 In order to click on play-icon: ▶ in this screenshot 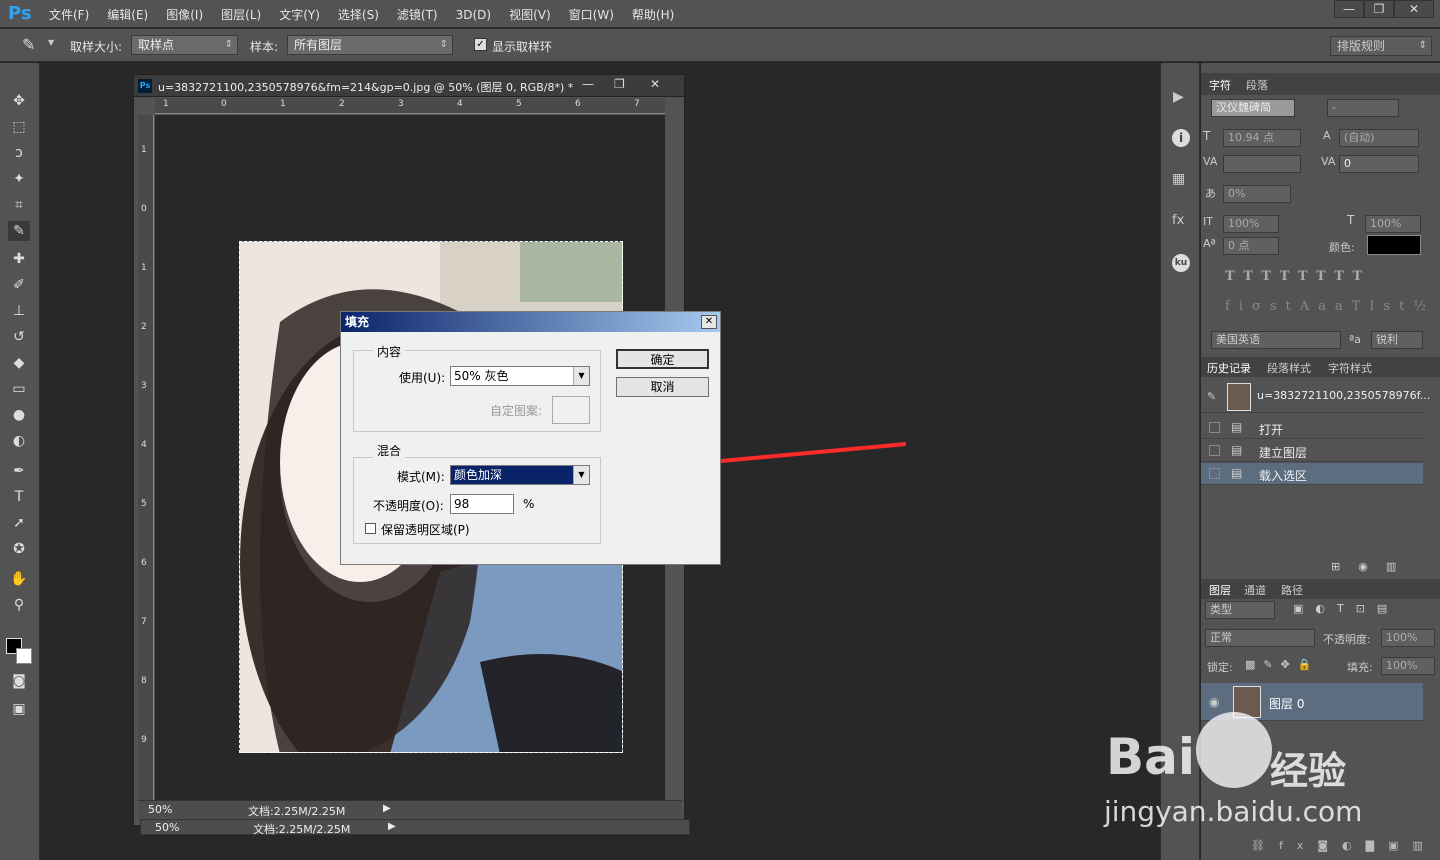, I will do `click(1178, 97)`.